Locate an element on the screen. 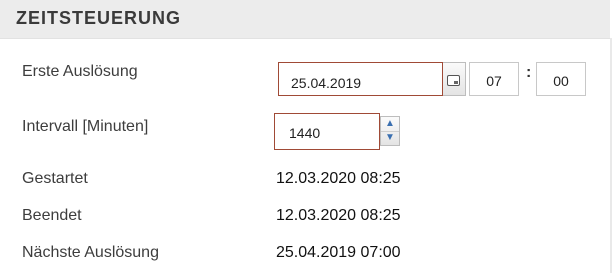  ended-value: 12.03.2020 08:25 is located at coordinates (338, 215).